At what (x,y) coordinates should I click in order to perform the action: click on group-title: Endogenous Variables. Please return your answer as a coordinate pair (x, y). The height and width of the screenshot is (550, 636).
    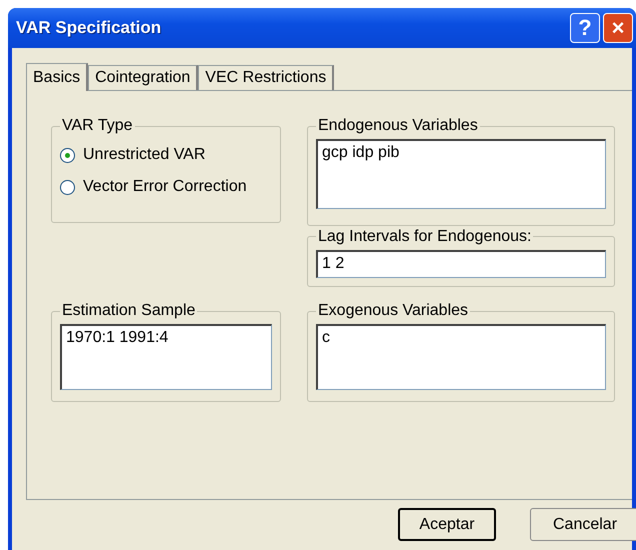
    Looking at the image, I should click on (398, 126).